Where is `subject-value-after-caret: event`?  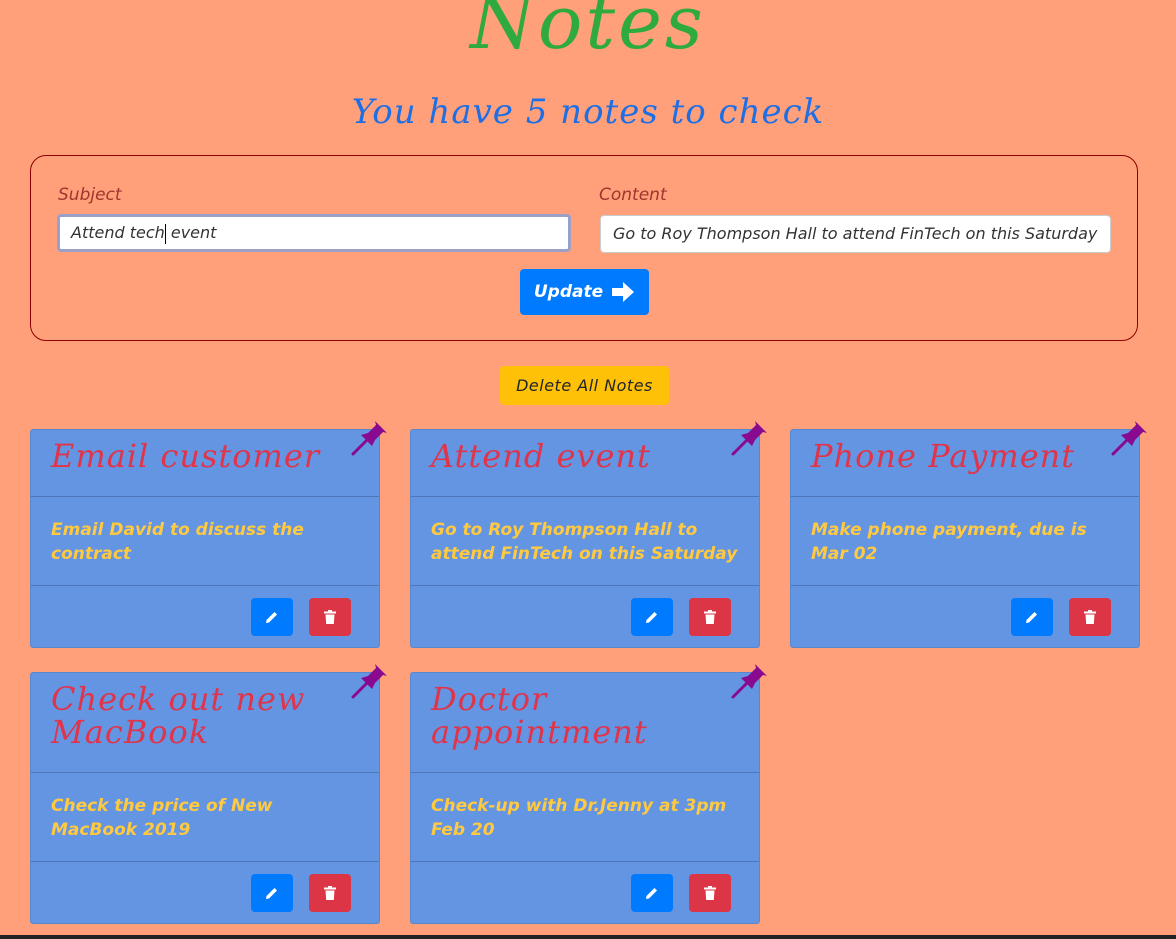
subject-value-after-caret: event is located at coordinates (191, 232).